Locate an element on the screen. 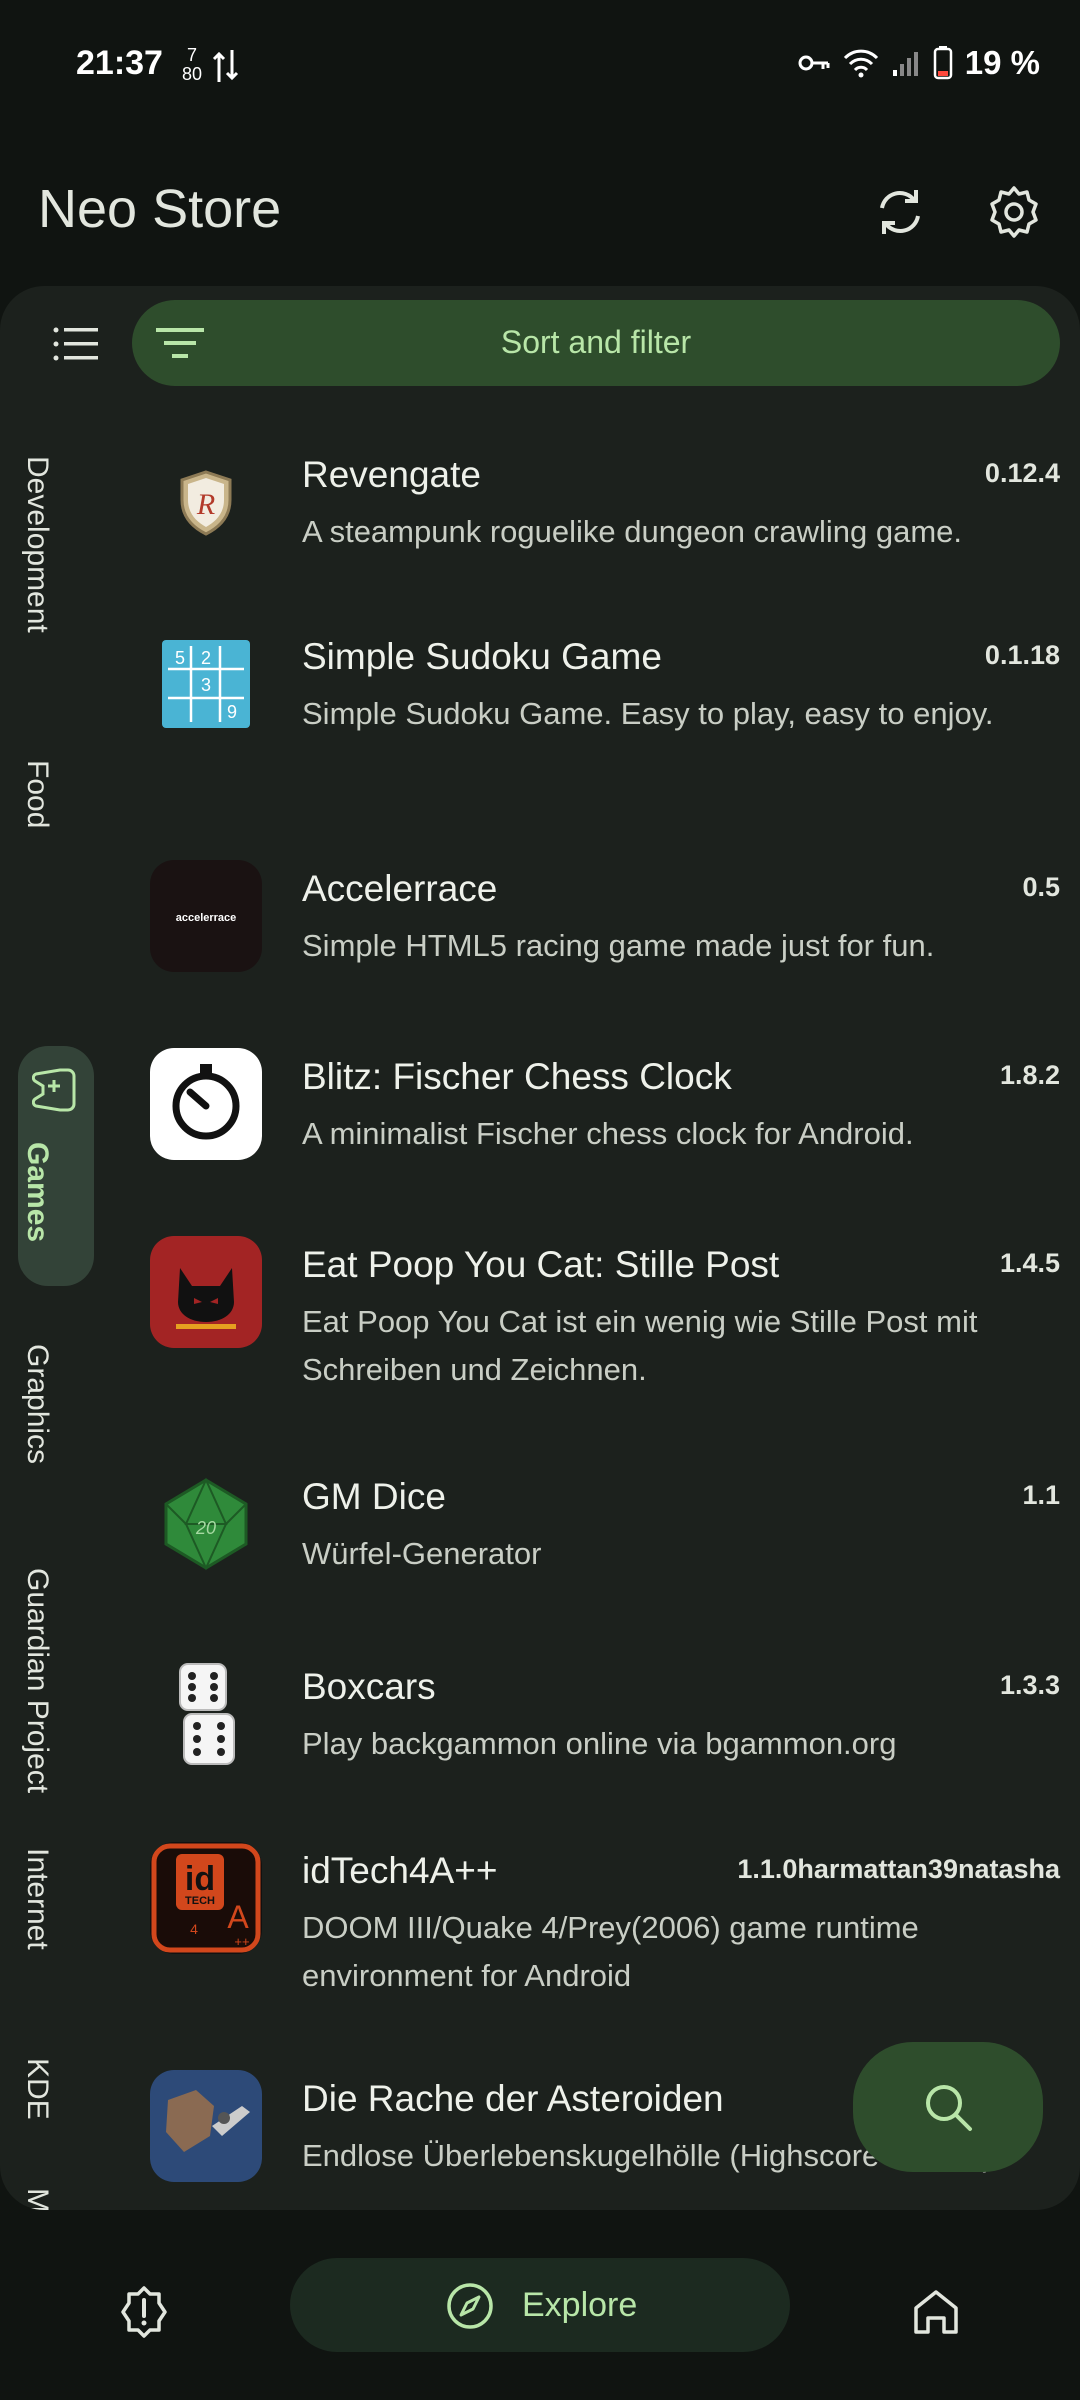 Image resolution: width=1080 pixels, height=2400 pixels. search-icon is located at coordinates (949, 2108).